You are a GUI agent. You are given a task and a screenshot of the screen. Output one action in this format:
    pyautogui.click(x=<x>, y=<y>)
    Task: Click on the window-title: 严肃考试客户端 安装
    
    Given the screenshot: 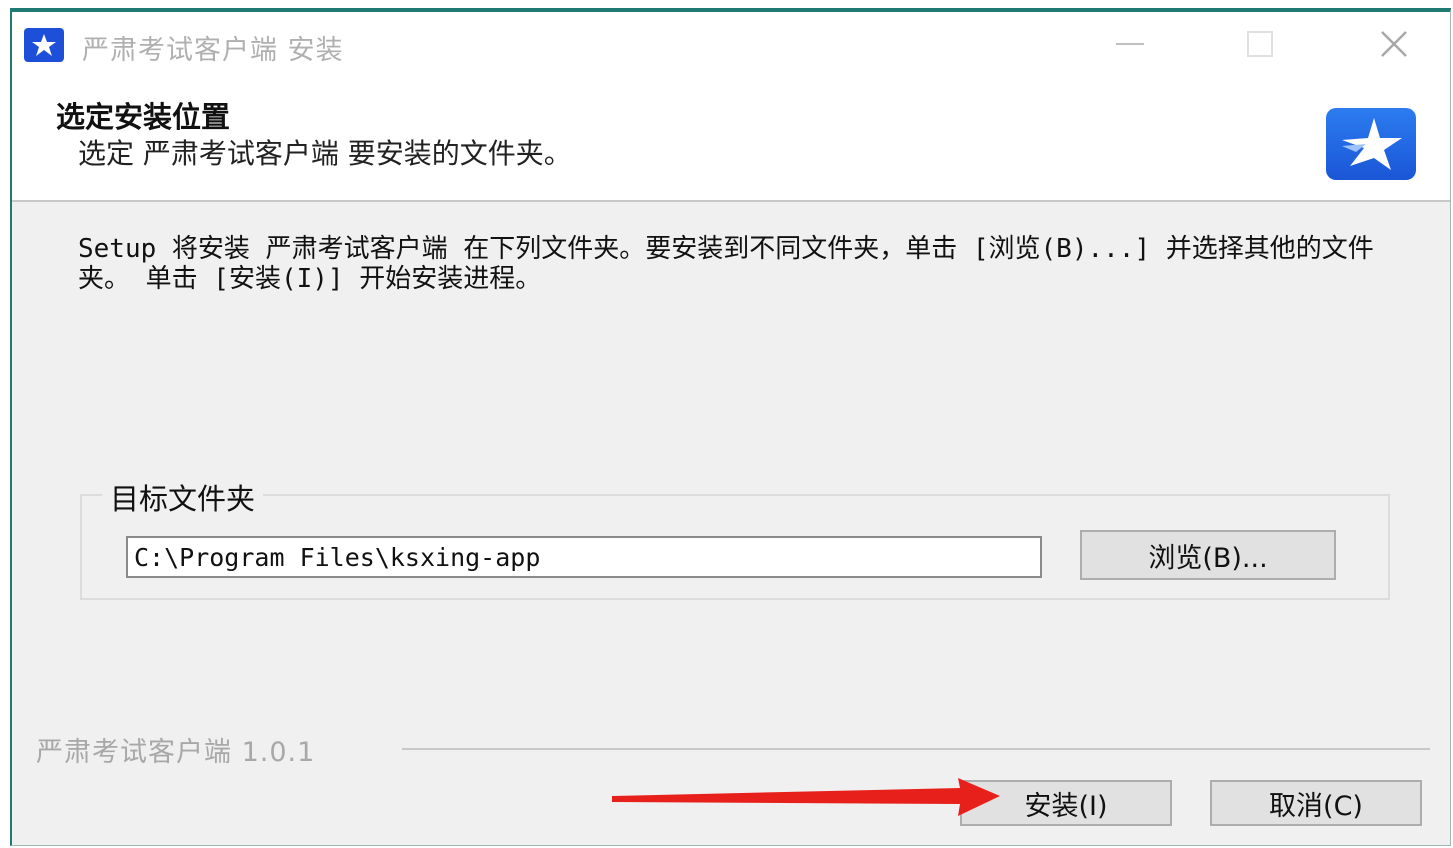 What is the action you would take?
    pyautogui.click(x=213, y=50)
    